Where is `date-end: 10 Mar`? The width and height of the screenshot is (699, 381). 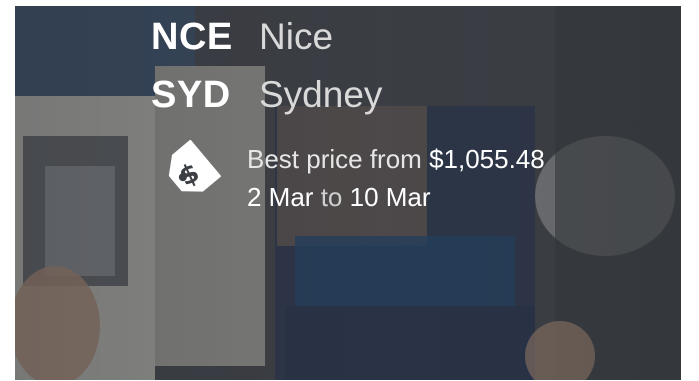 date-end: 10 Mar is located at coordinates (390, 197).